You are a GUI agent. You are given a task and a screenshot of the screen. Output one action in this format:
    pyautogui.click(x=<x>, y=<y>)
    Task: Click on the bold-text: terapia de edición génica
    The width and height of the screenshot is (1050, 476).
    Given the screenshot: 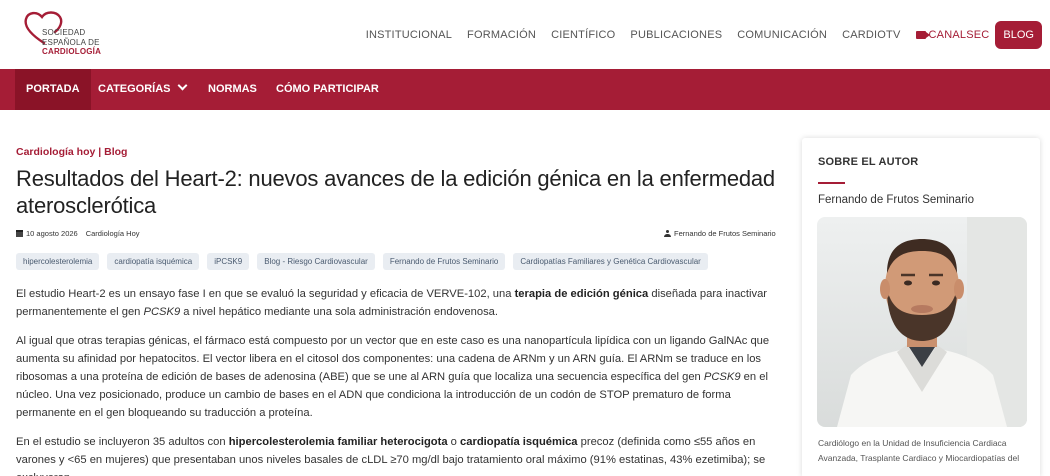 What is the action you would take?
    pyautogui.click(x=581, y=294)
    